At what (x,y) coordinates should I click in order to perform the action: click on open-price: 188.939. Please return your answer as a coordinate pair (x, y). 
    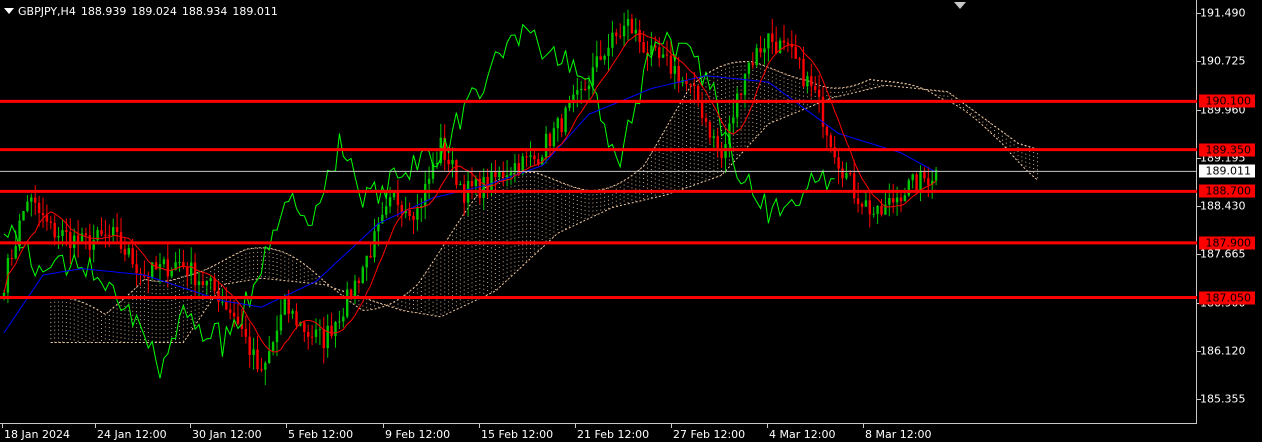
    Looking at the image, I should click on (103, 11).